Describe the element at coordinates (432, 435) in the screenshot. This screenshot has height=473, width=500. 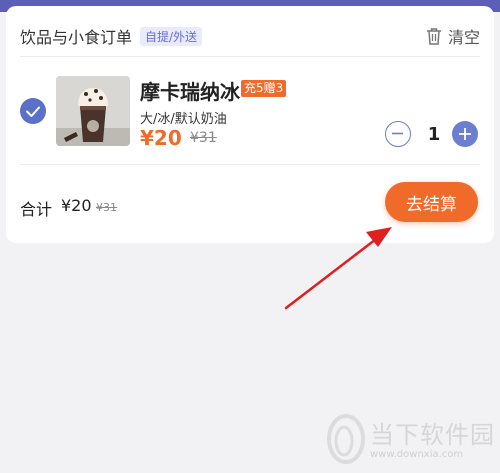
I see `watermark-title: 当下软件园` at that location.